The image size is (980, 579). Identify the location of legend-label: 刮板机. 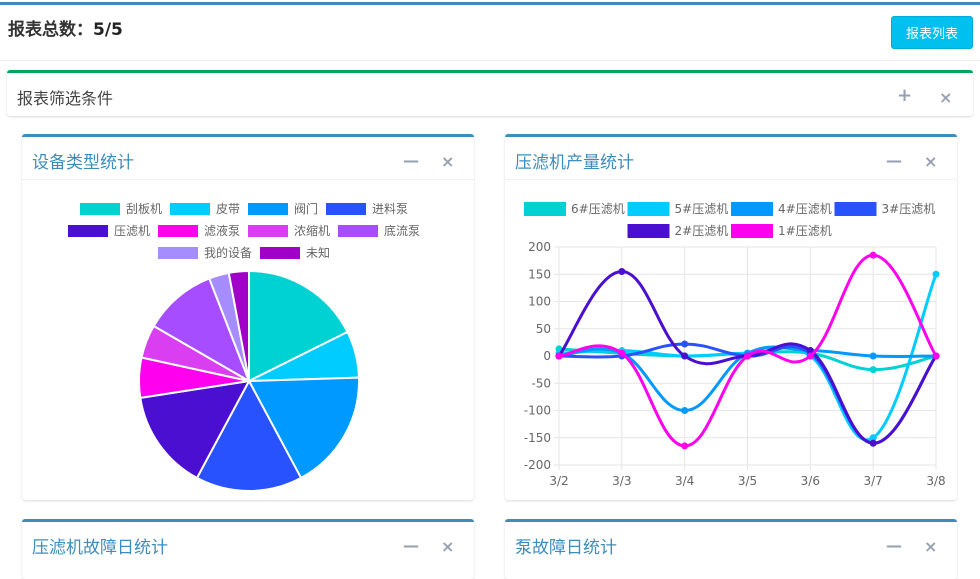
(144, 209).